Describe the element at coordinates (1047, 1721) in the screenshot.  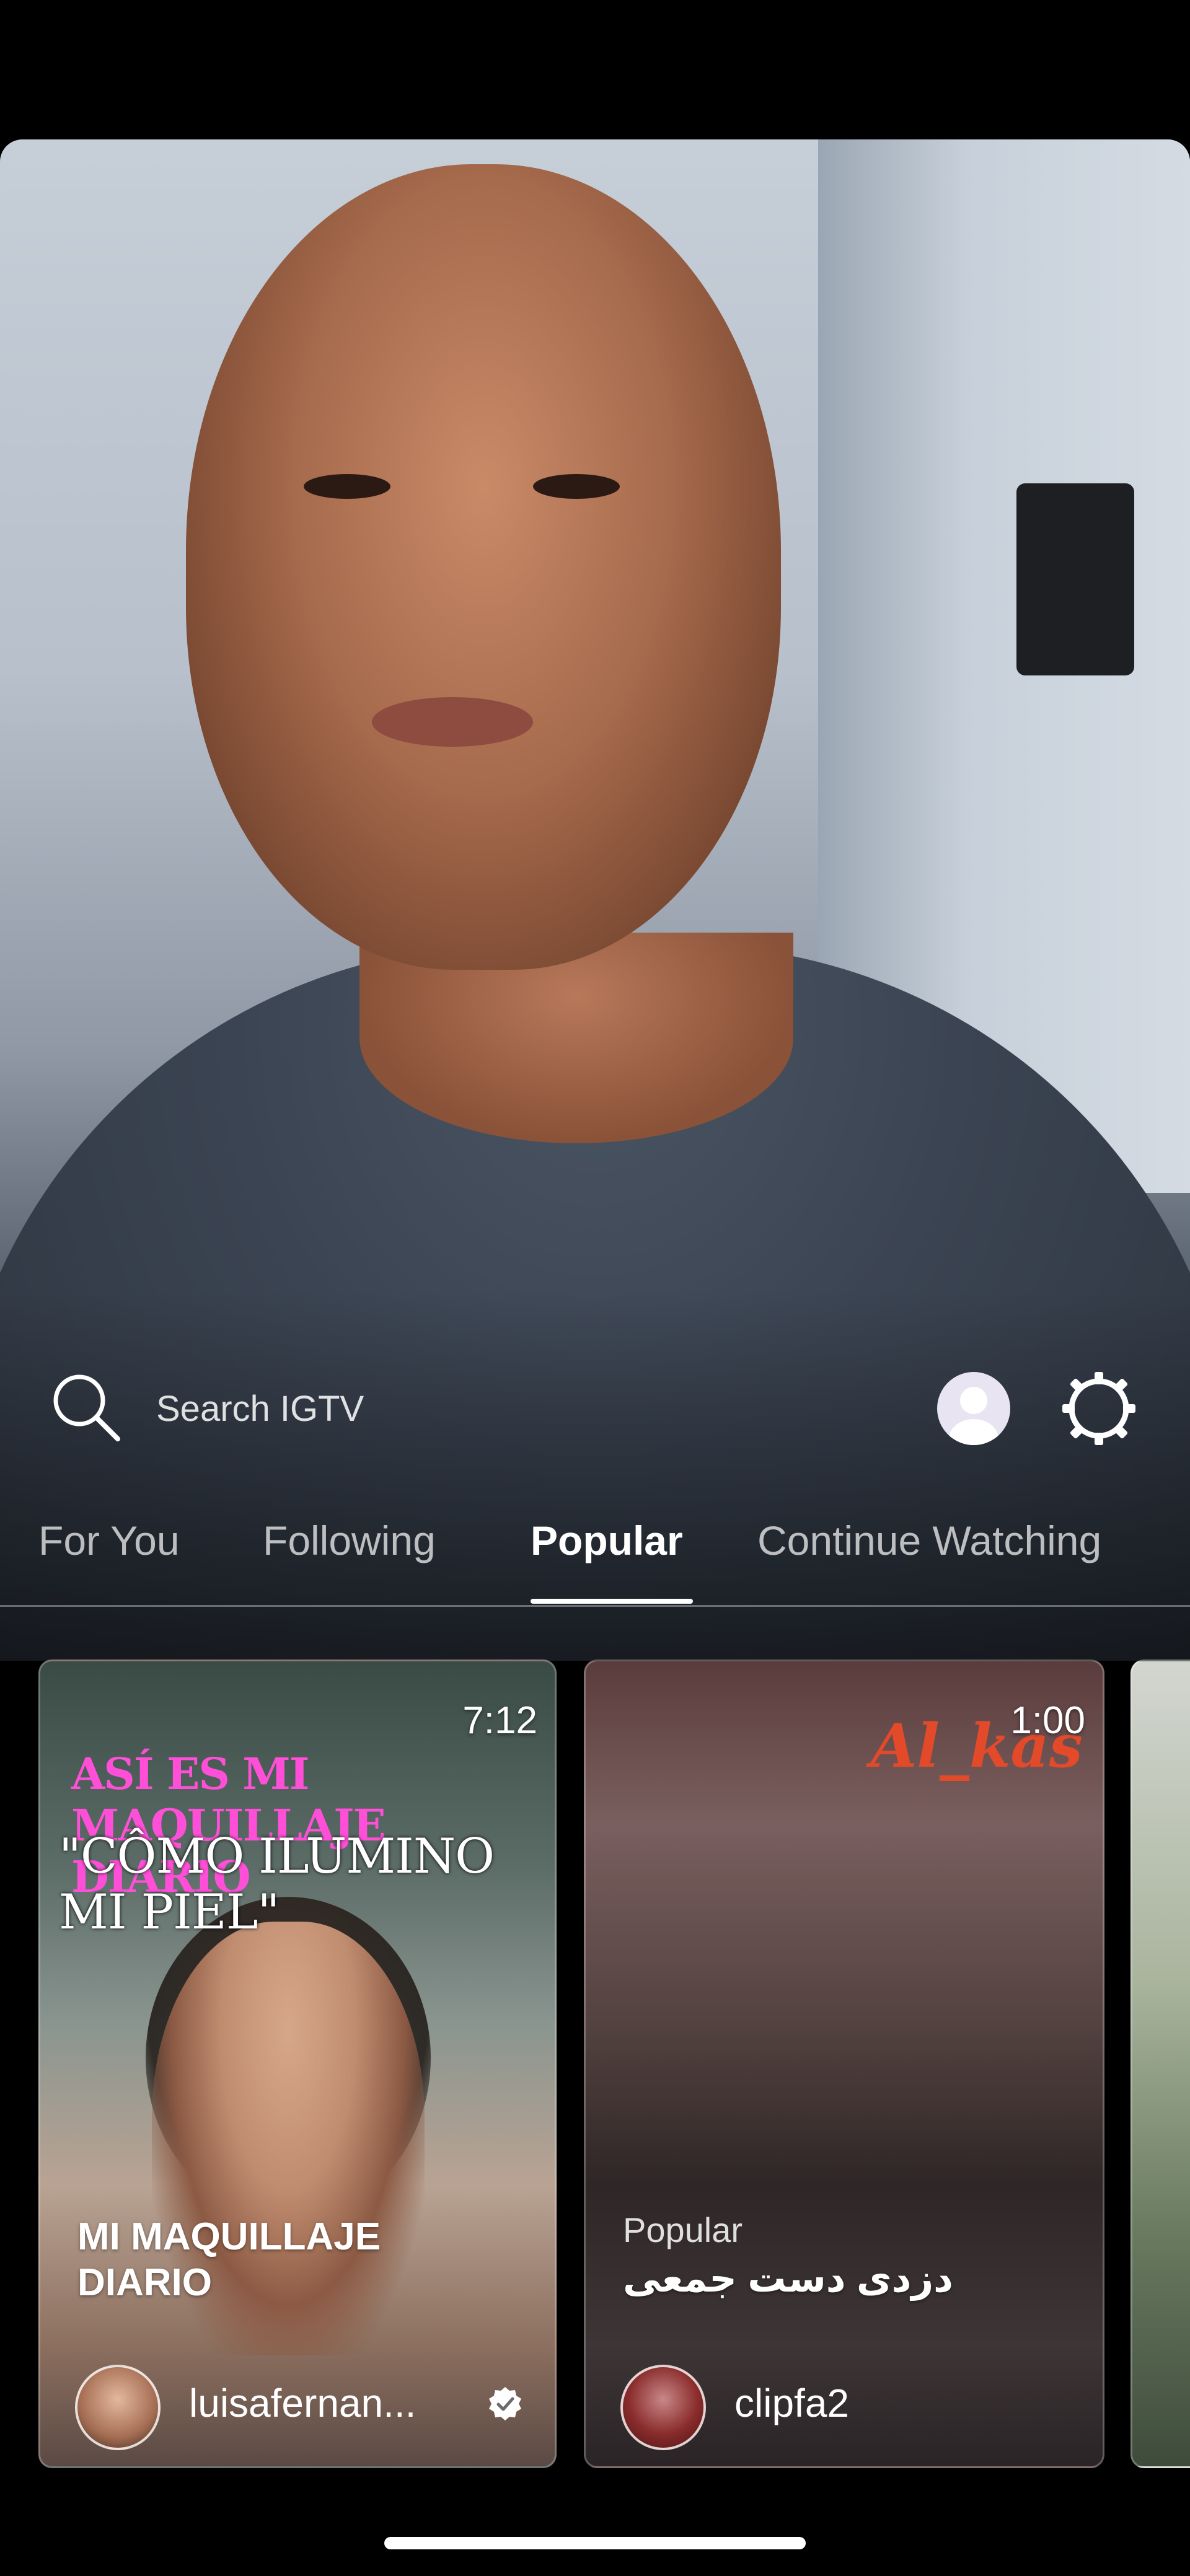
I see `video-duration: 1:00` at that location.